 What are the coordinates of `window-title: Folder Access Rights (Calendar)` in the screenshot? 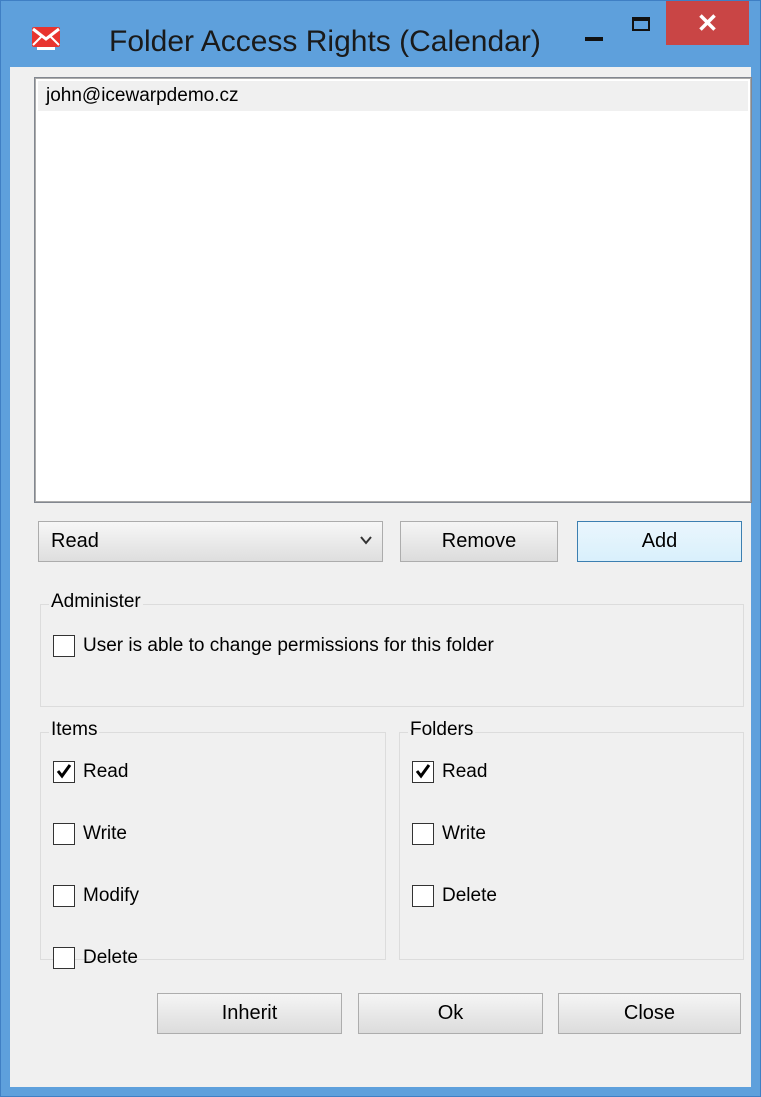 It's located at (325, 41).